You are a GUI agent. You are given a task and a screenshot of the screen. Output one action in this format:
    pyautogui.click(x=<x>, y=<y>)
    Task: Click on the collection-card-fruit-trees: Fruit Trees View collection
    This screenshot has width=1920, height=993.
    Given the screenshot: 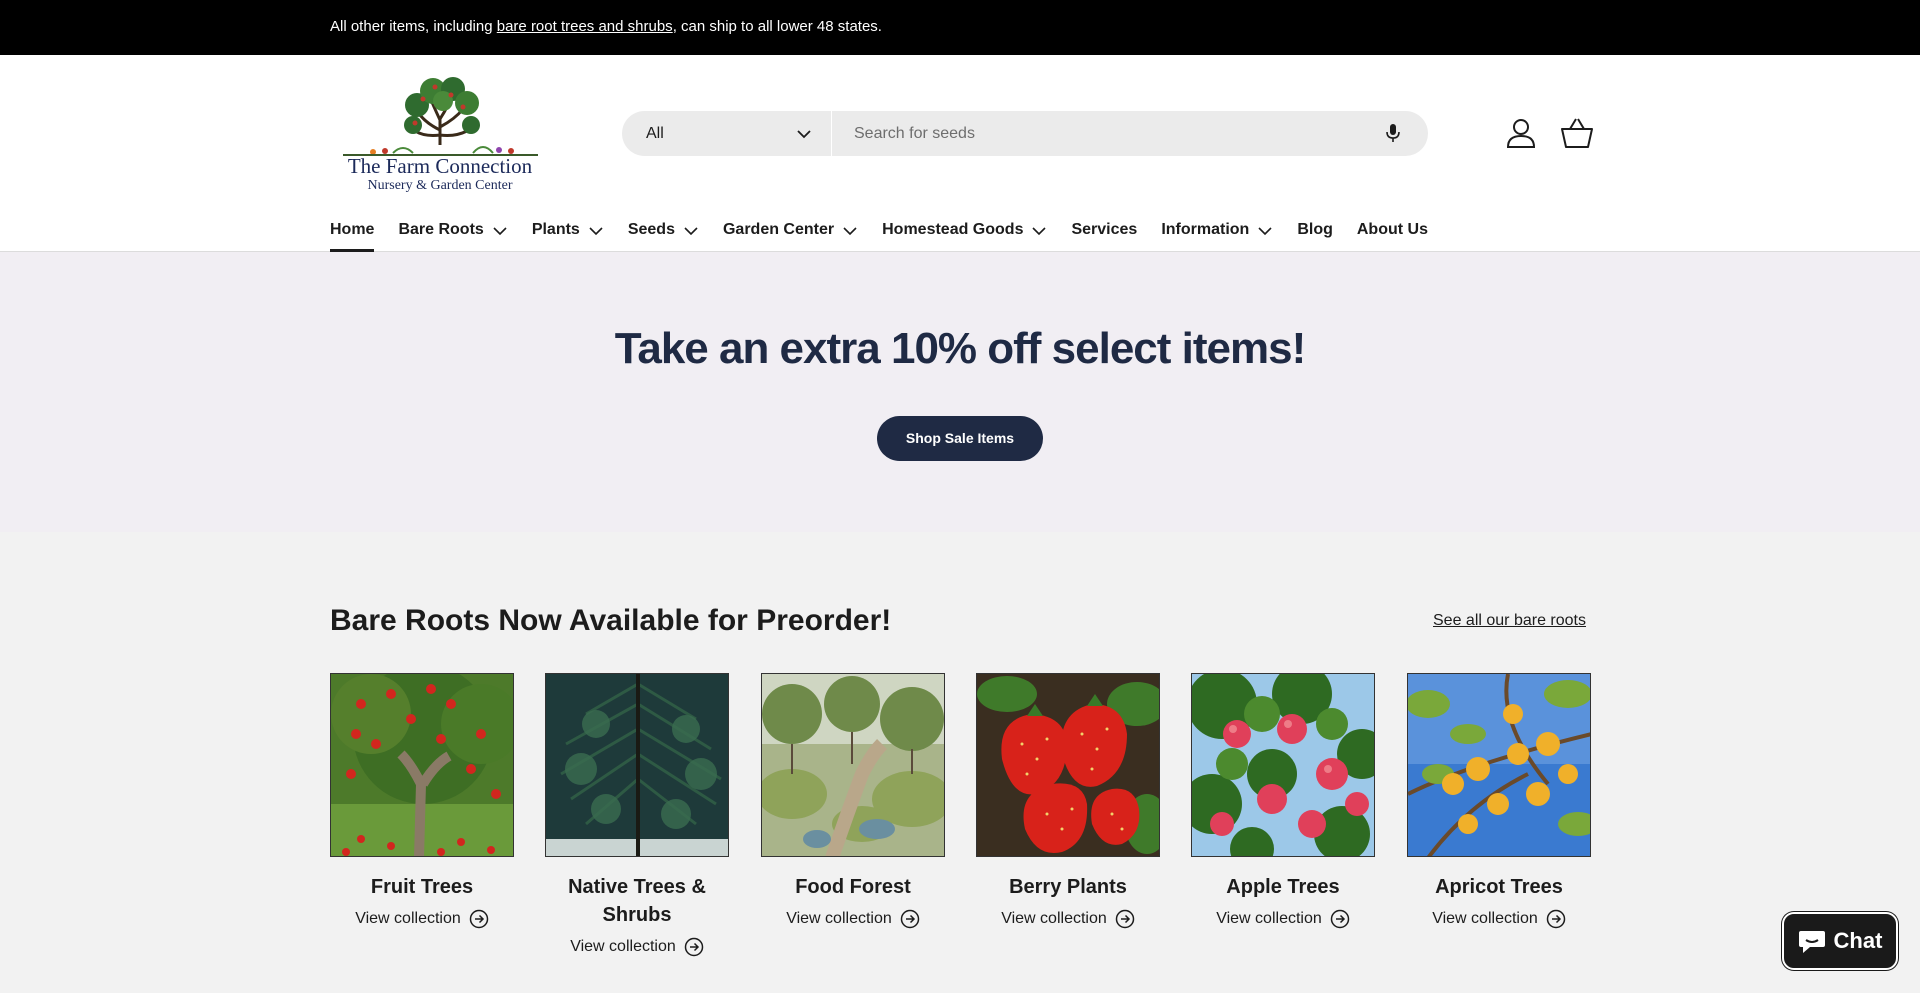 What is the action you would take?
    pyautogui.click(x=422, y=801)
    